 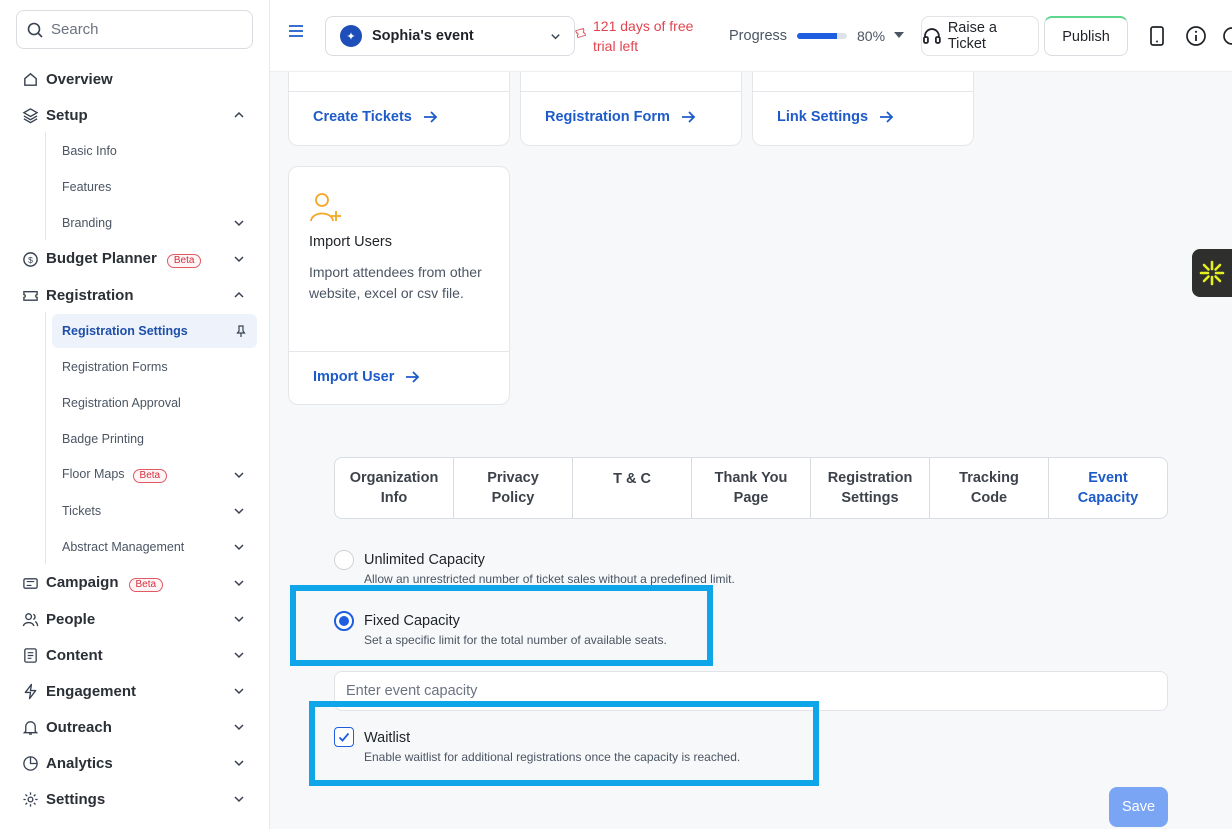 I want to click on tab-thank-you-page: Thank You Page, so click(x=751, y=488).